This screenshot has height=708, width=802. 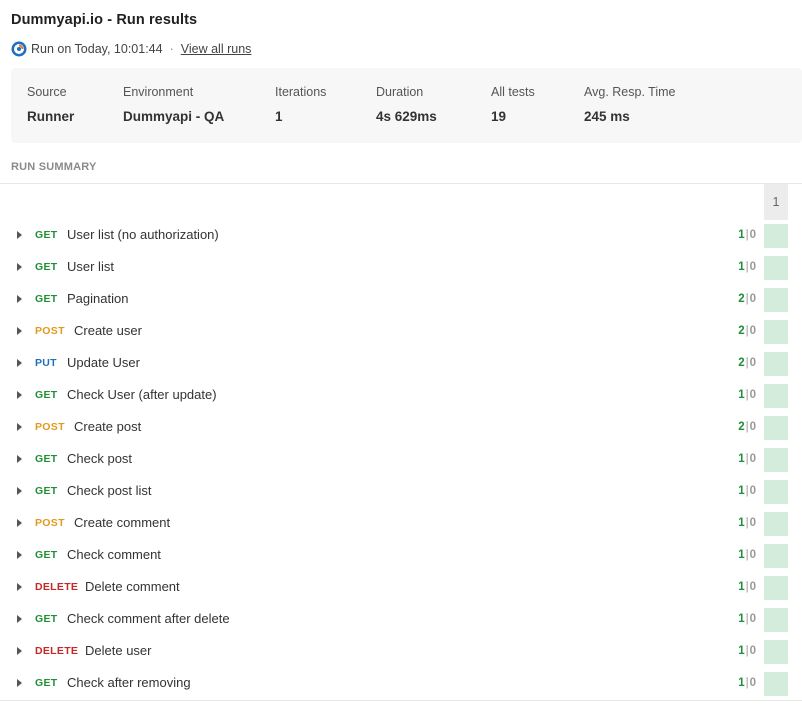 I want to click on request-name: Pagination, so click(x=97, y=298).